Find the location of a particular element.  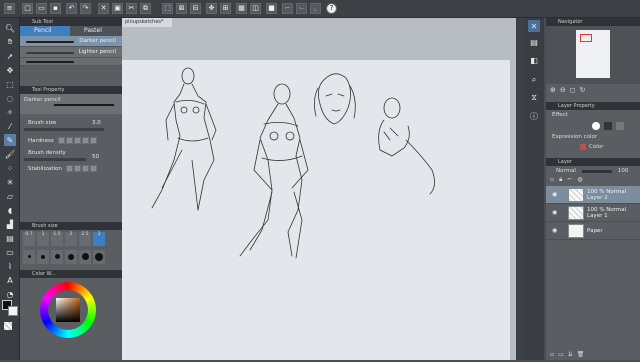

deselect-icon: ⊠ is located at coordinates (181, 8).